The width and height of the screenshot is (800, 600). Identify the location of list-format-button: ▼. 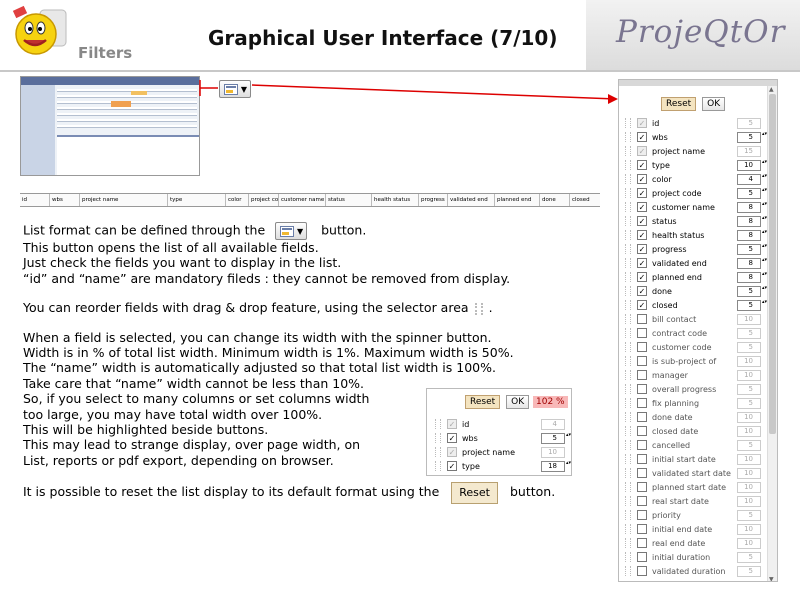
(235, 89).